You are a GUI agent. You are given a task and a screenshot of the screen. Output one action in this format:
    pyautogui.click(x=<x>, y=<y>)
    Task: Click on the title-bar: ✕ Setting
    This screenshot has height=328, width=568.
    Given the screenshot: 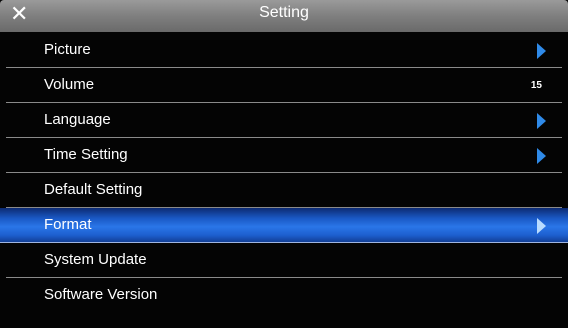 What is the action you would take?
    pyautogui.click(x=284, y=16)
    